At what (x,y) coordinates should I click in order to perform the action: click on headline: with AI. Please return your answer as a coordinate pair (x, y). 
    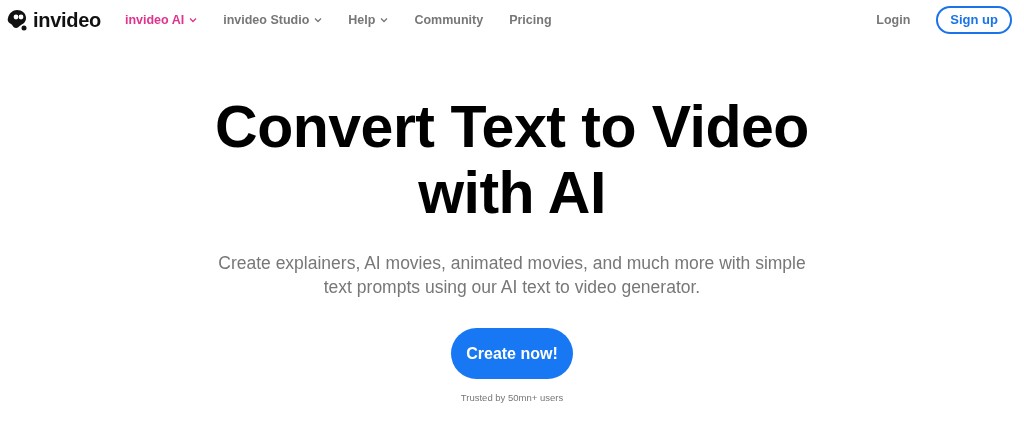
    Looking at the image, I should click on (512, 193).